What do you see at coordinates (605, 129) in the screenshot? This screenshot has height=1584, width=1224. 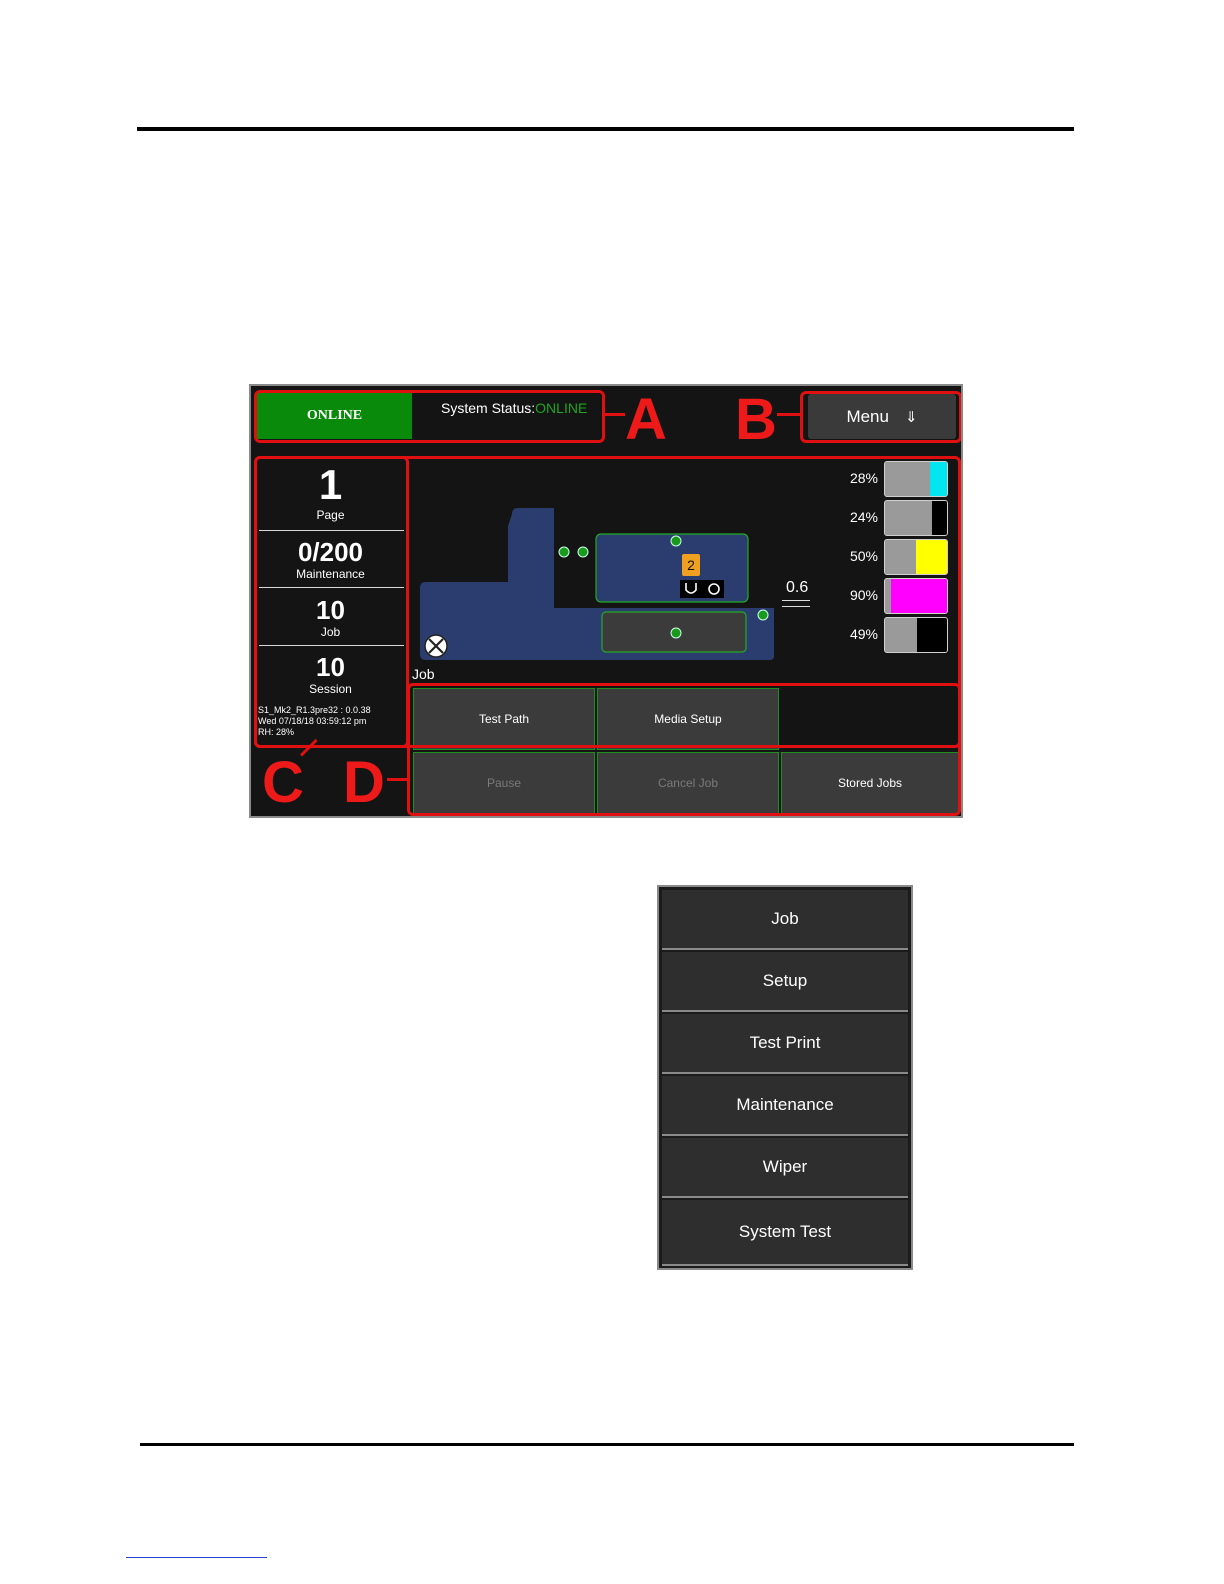 I see `top-rule` at bounding box center [605, 129].